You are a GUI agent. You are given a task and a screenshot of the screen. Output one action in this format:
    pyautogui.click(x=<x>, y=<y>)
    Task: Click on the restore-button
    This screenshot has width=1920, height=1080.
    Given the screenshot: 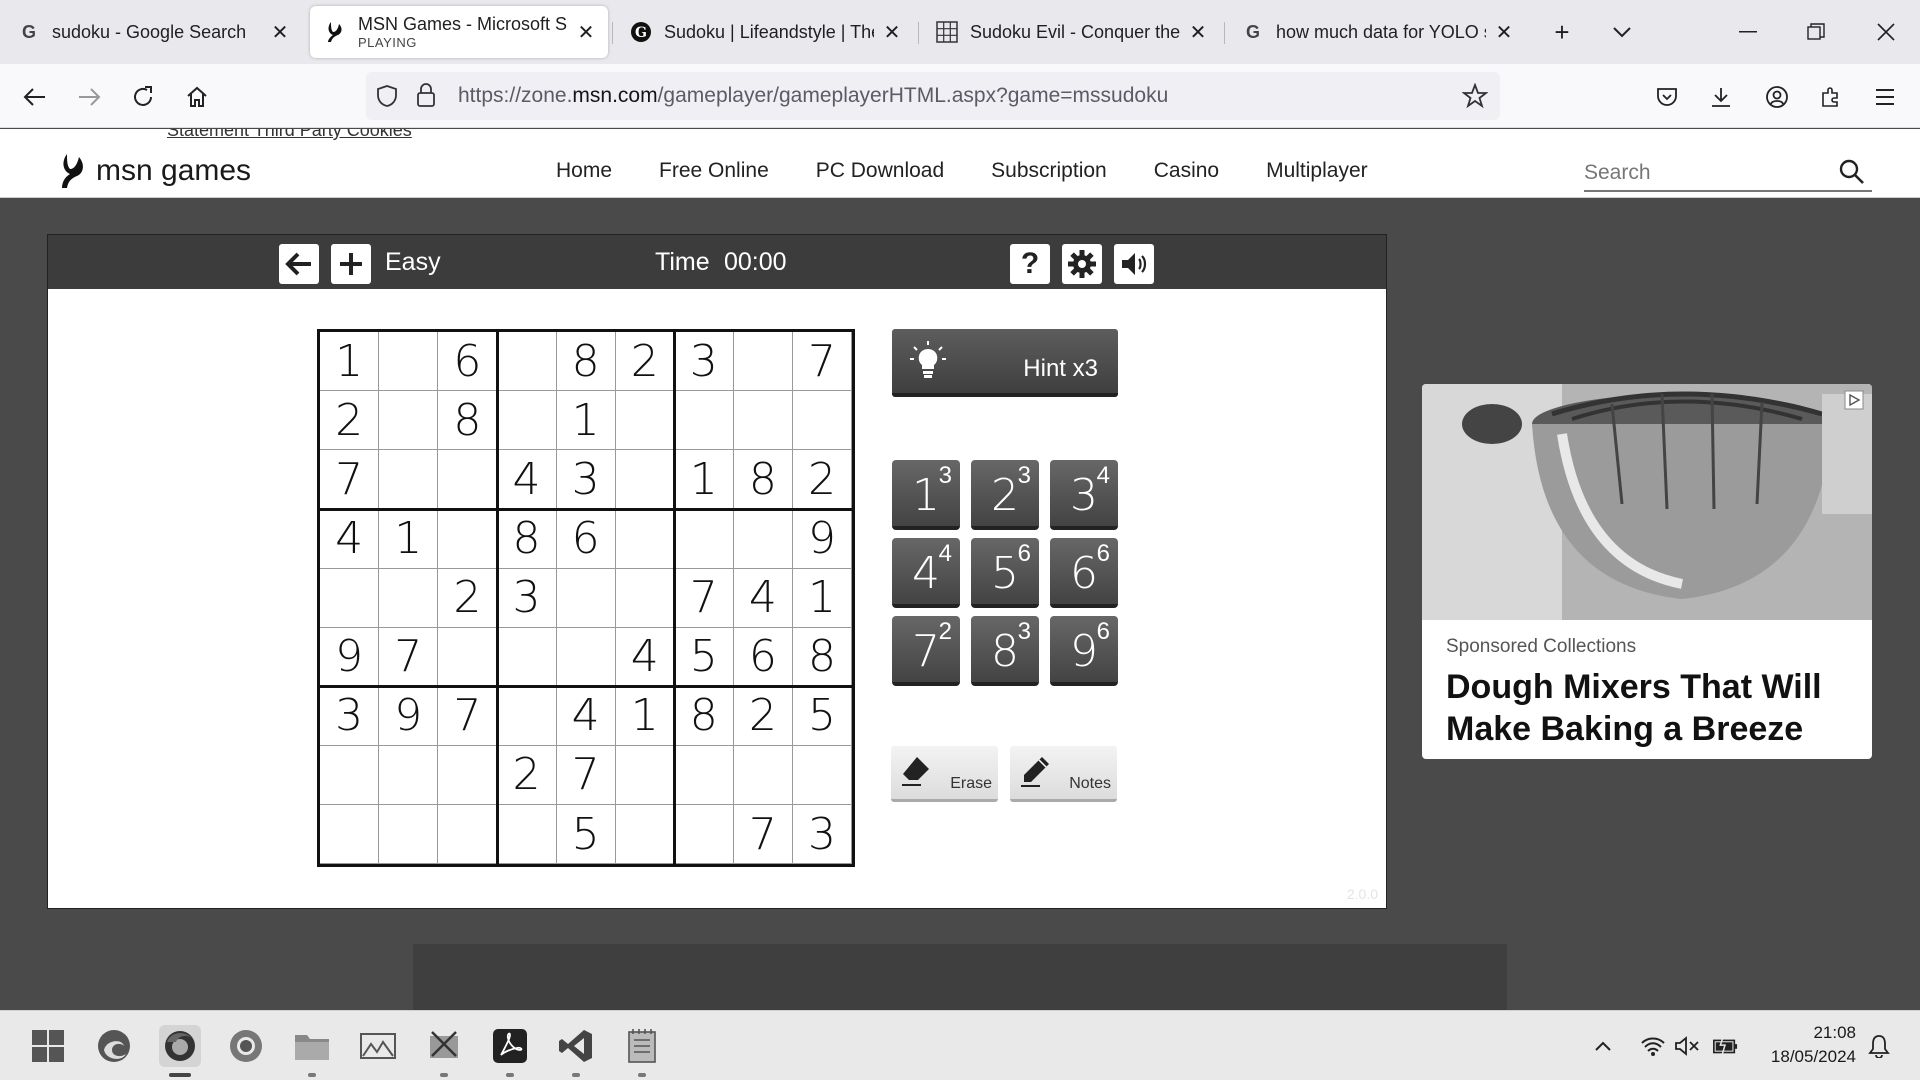 What is the action you would take?
    pyautogui.click(x=1816, y=32)
    